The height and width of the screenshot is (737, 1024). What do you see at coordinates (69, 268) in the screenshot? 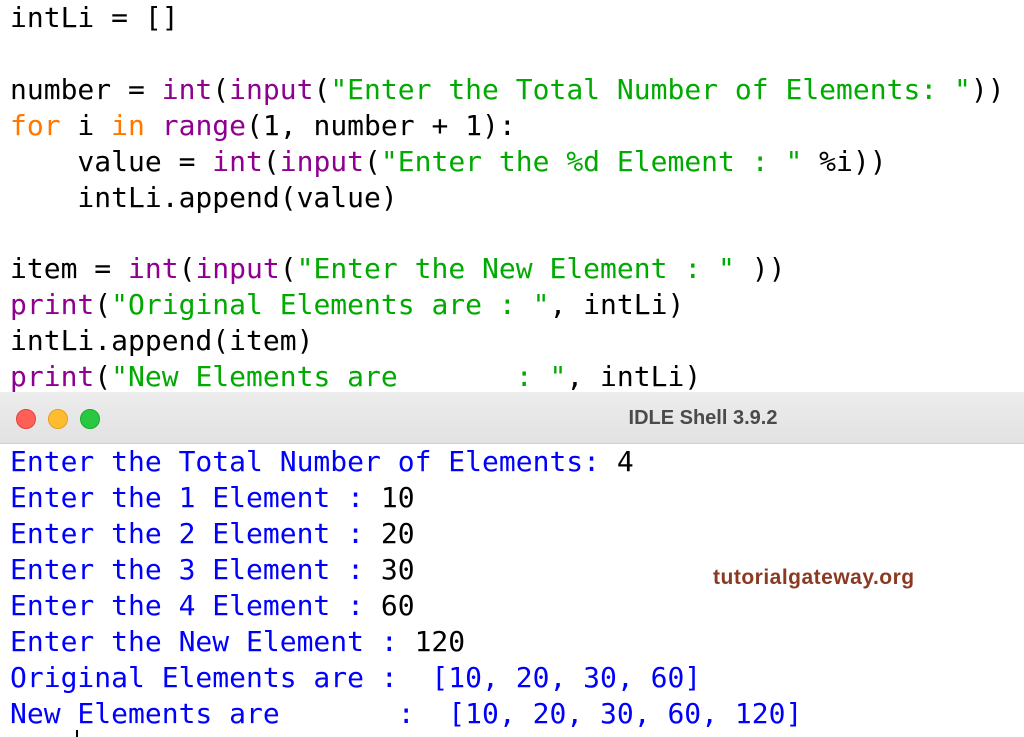
I see `code-text: item =` at bounding box center [69, 268].